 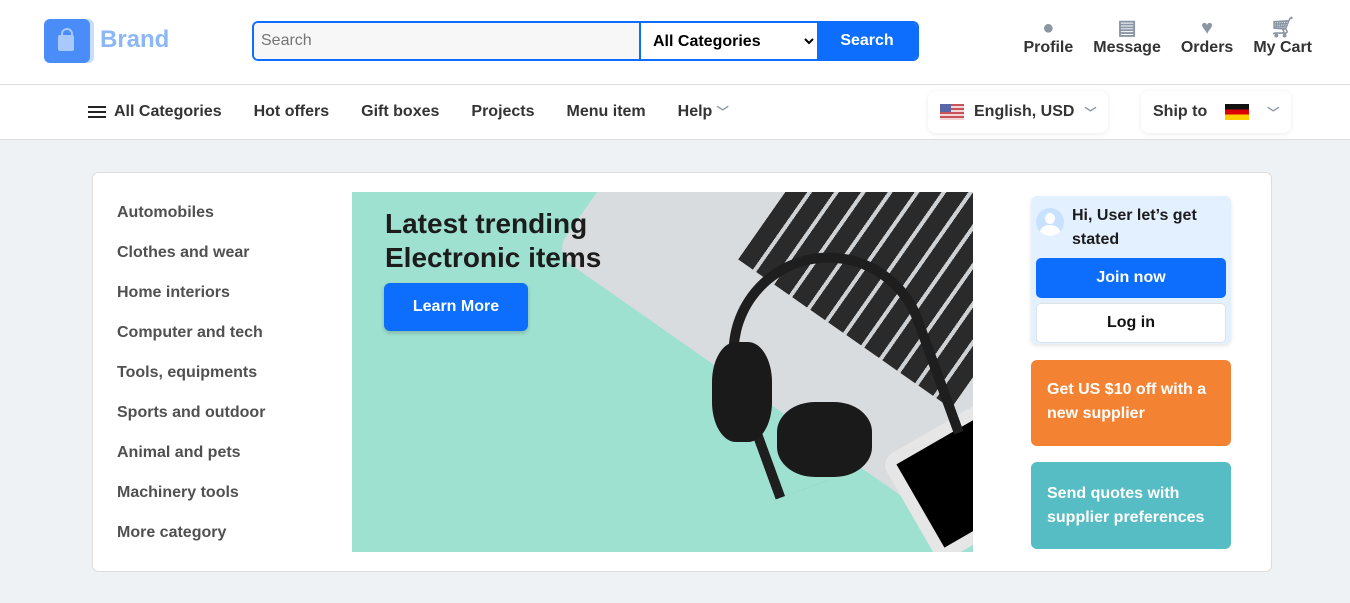 What do you see at coordinates (191, 293) in the screenshot?
I see `category-item: Home interiors` at bounding box center [191, 293].